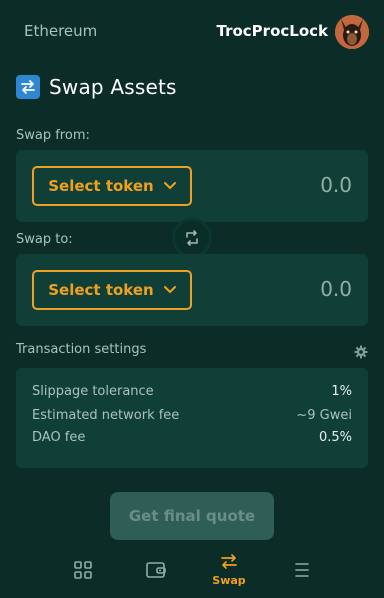 This screenshot has width=384, height=598. I want to click on slippage-label: Slippage tolerance, so click(93, 391).